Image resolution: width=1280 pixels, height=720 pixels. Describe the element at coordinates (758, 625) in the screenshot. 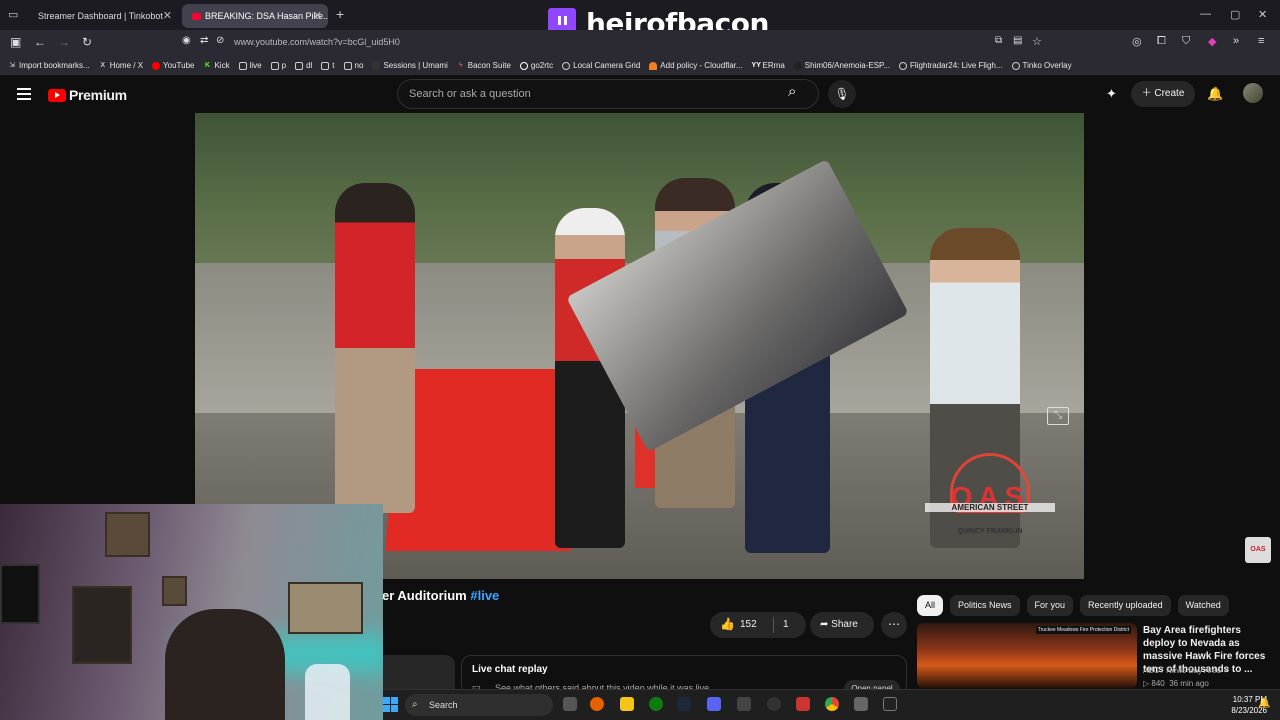

I see `like-dislike-group: 👍 152 1` at that location.